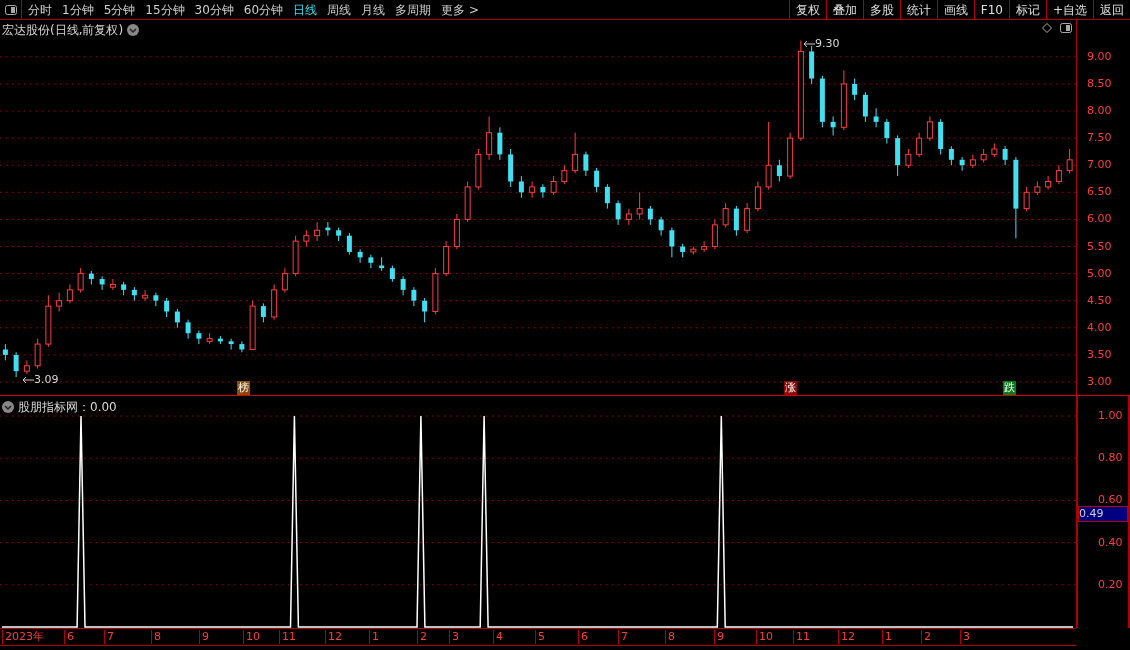 This screenshot has height=650, width=1130. I want to click on toolbar-button: 标记, so click(1027, 9).